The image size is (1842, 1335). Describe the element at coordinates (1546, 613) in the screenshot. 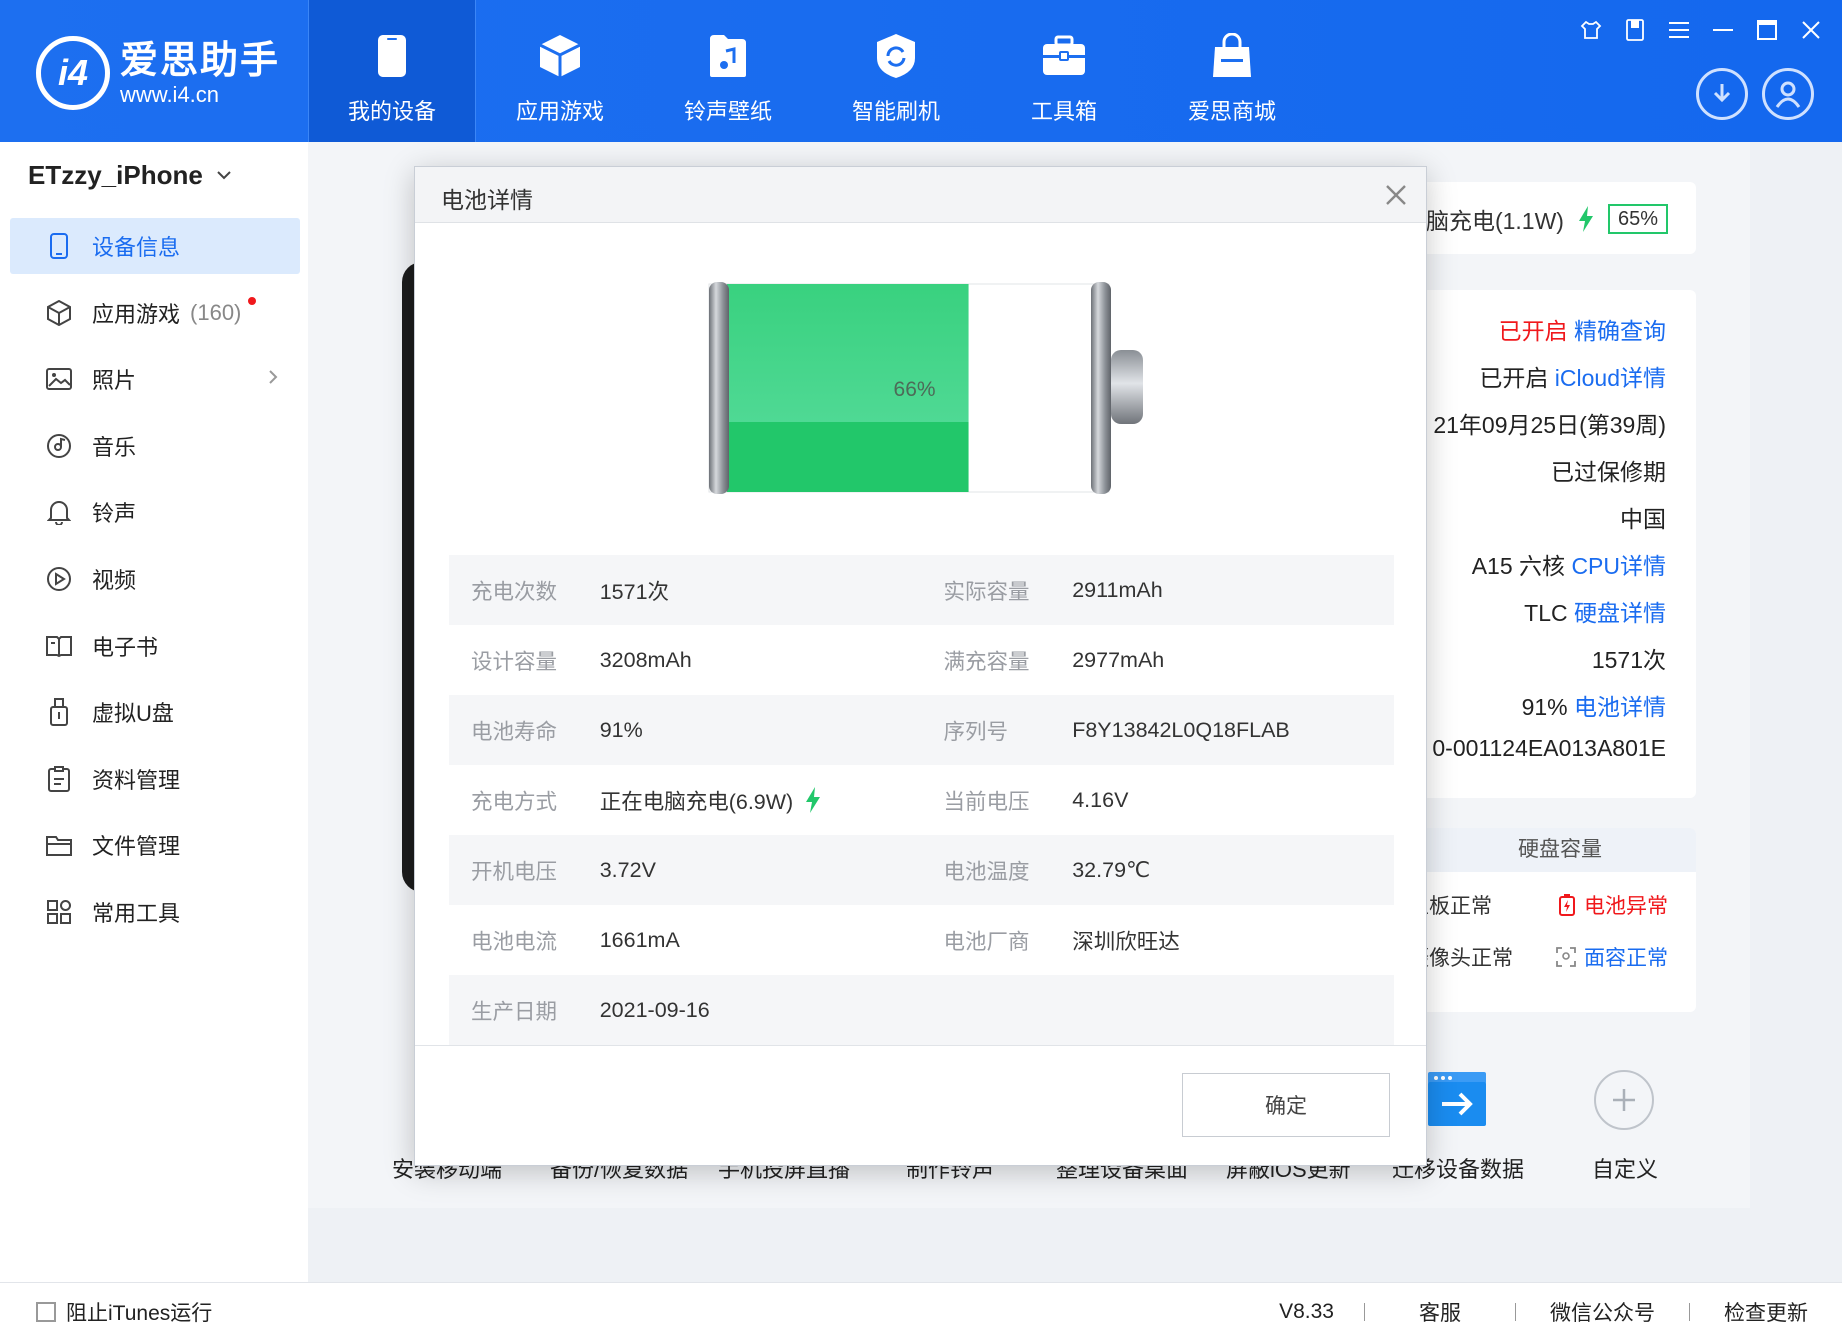

I see `info-text: TLC` at that location.